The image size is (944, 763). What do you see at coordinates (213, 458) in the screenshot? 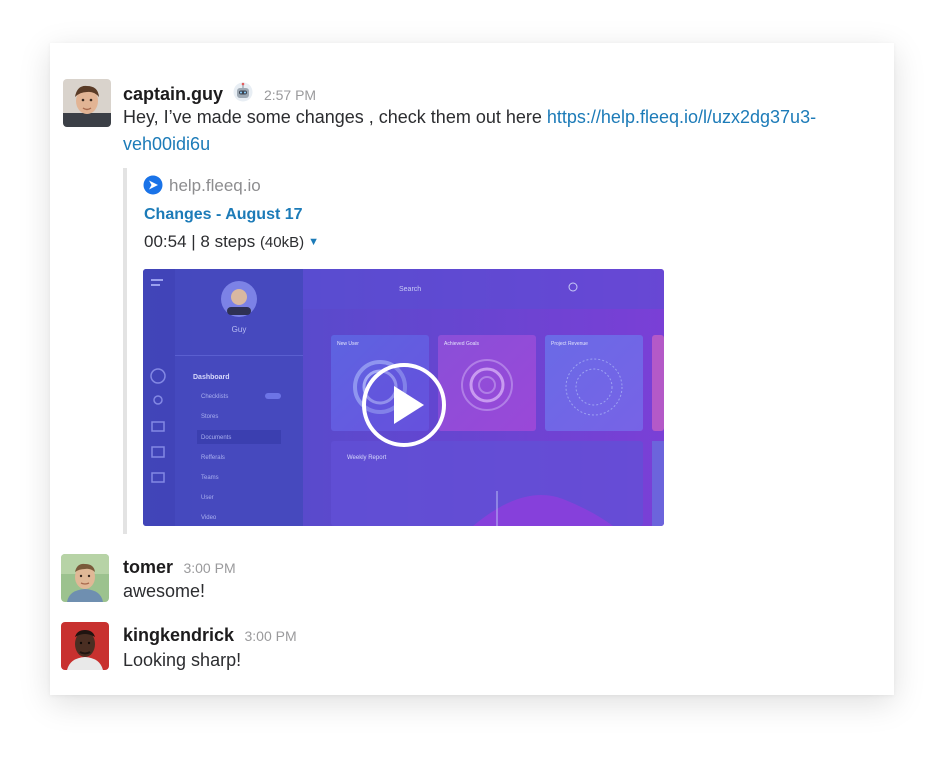
I see `menu-item: Refferals` at bounding box center [213, 458].